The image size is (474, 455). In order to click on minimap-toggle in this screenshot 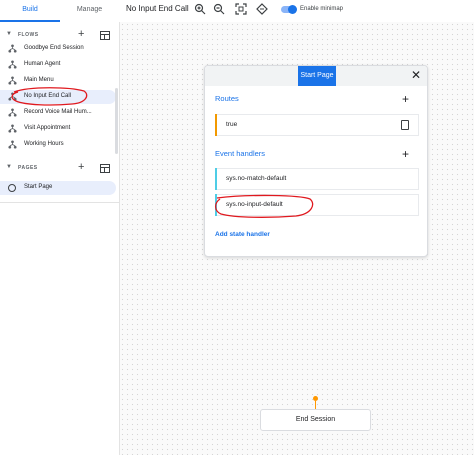, I will do `click(289, 9)`.